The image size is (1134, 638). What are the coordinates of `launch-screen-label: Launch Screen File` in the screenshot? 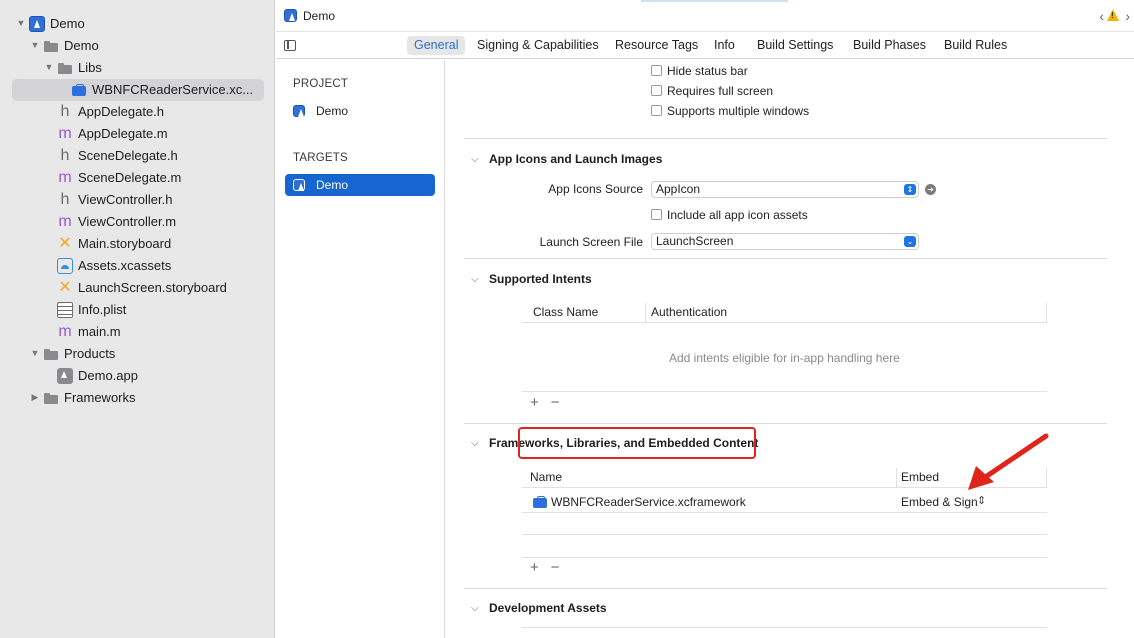 It's located at (591, 242).